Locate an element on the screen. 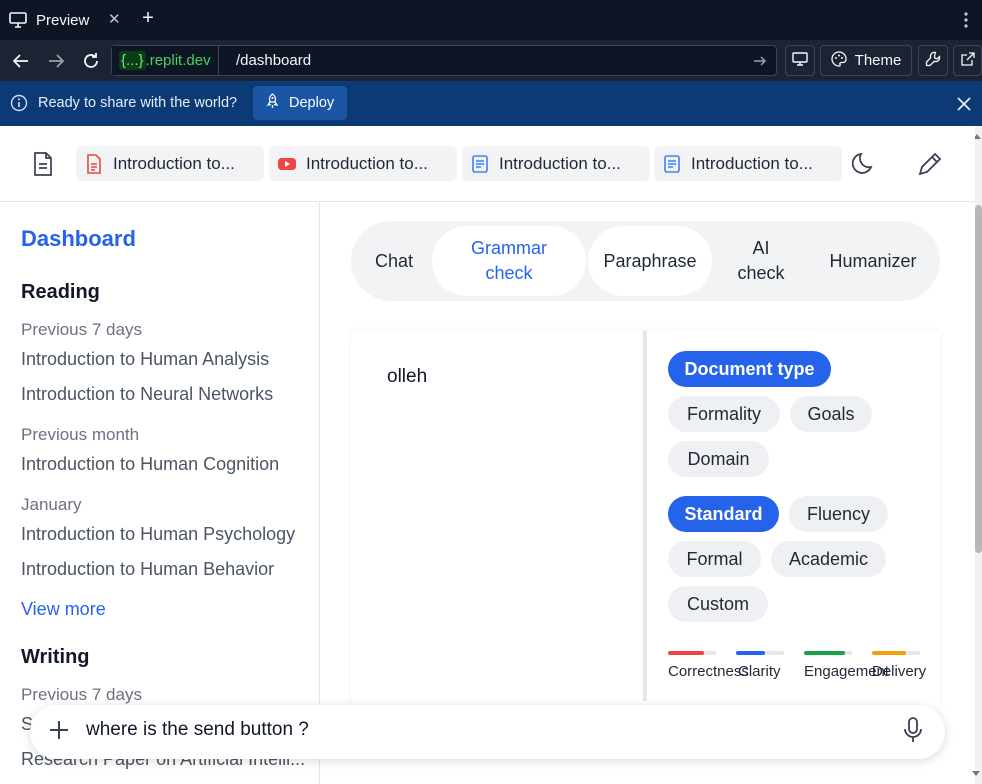 Image resolution: width=982 pixels, height=784 pixels. back-arrow-icon is located at coordinates (21, 61).